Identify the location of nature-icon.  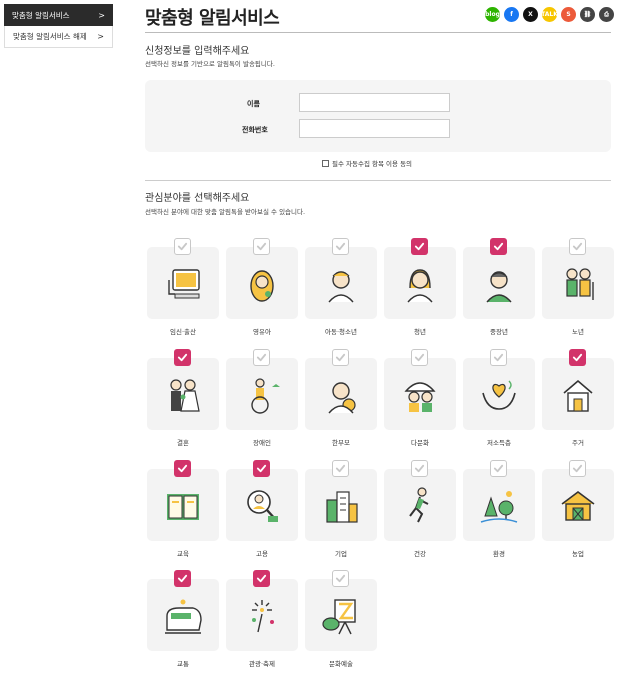
(499, 506).